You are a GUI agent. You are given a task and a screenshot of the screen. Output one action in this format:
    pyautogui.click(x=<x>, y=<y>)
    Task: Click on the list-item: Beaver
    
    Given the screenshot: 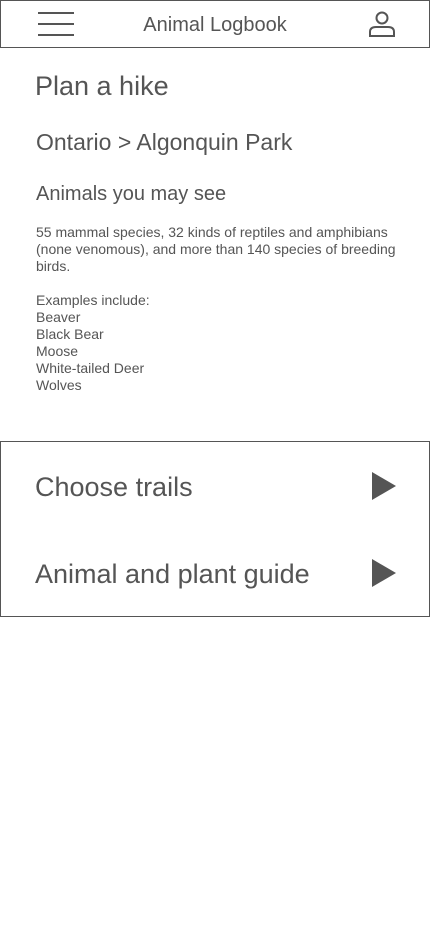 What is the action you would take?
    pyautogui.click(x=58, y=317)
    